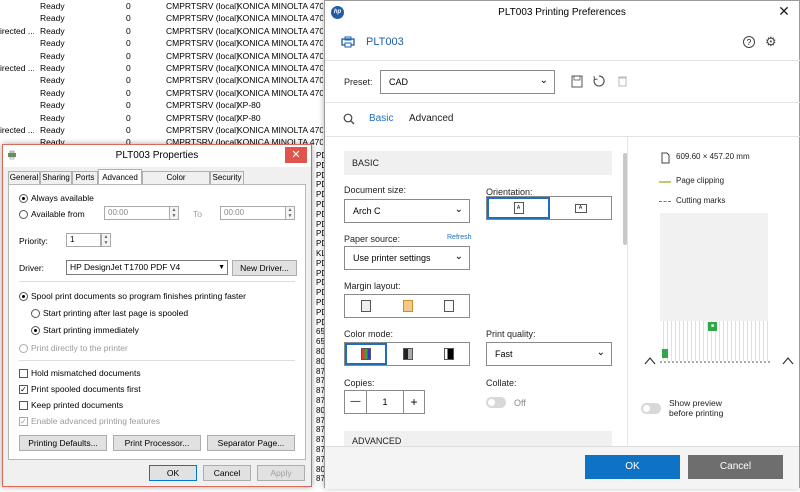 Image resolution: width=800 pixels, height=492 pixels. What do you see at coordinates (280, 130) in the screenshot?
I see `printer-list-cell-driver: KONICA MINOLTA 4700P` at bounding box center [280, 130].